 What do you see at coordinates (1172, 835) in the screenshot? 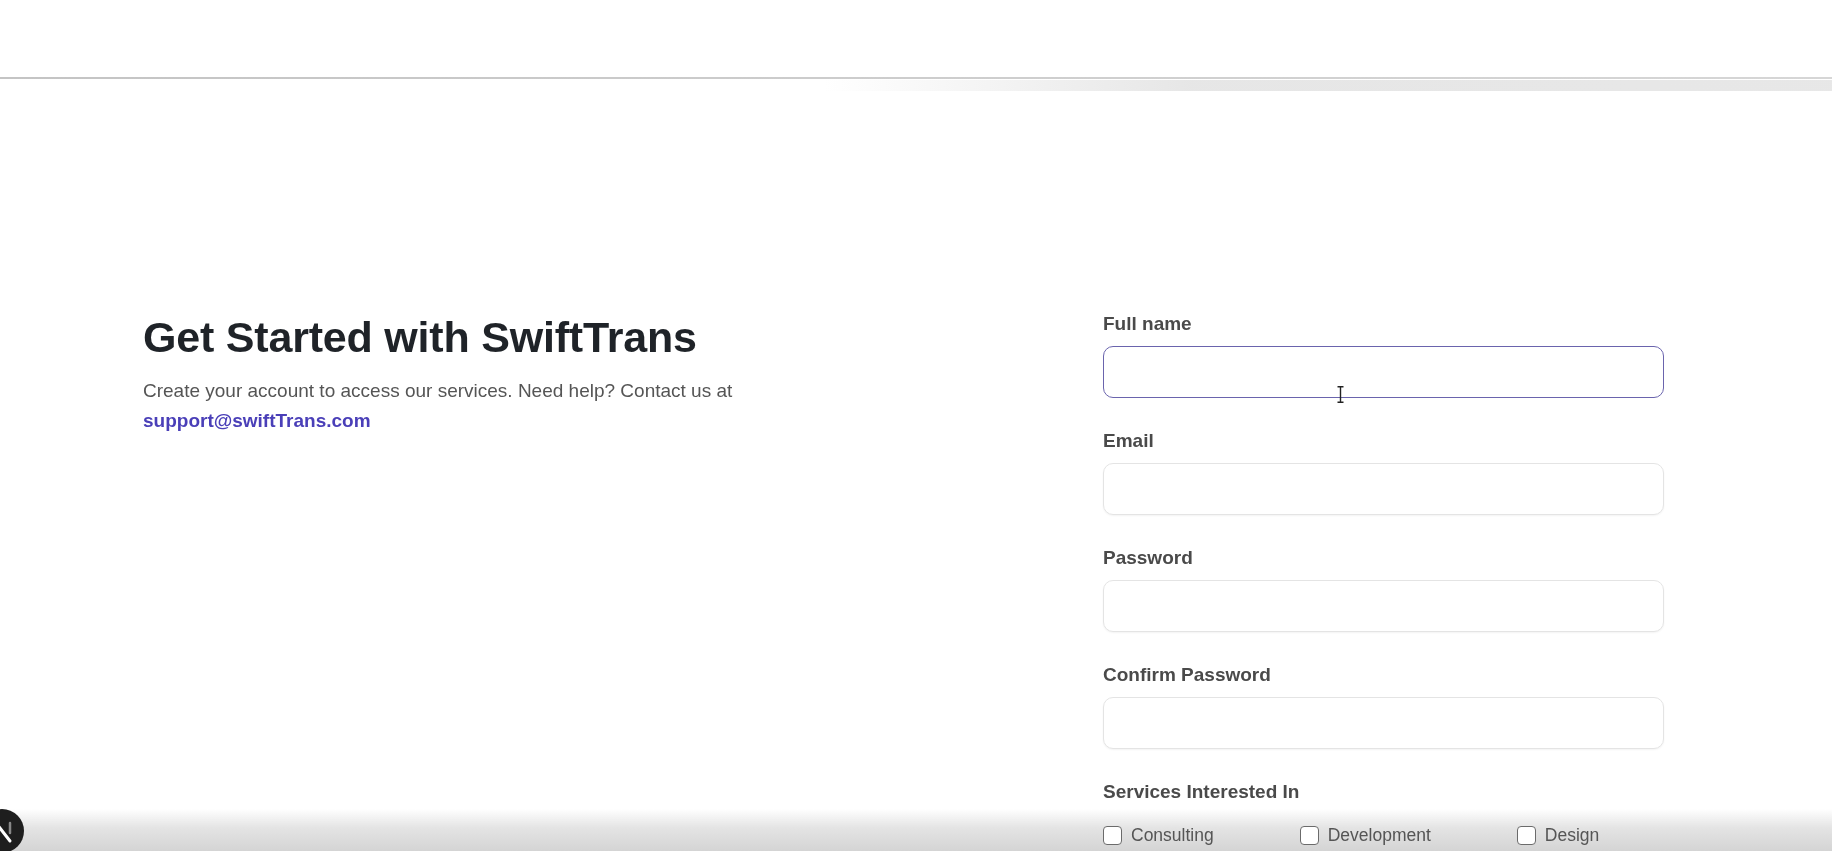
I see `checkbox-label: Consulting` at bounding box center [1172, 835].